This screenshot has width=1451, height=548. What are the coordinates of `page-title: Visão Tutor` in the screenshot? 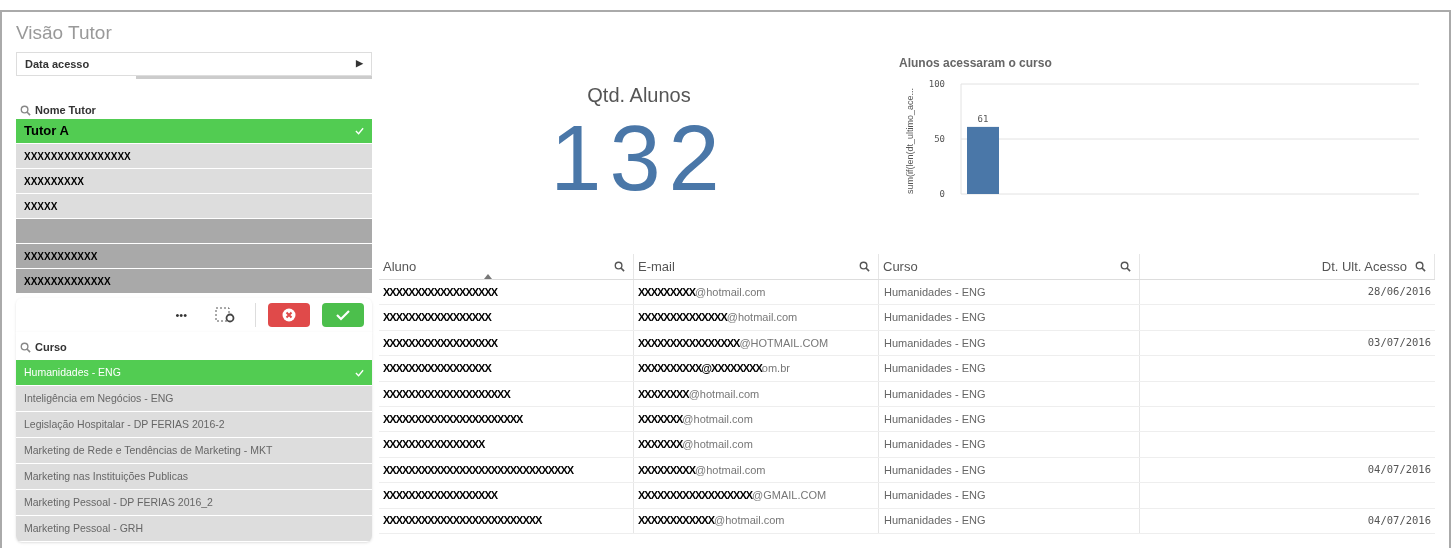 It's located at (64, 33).